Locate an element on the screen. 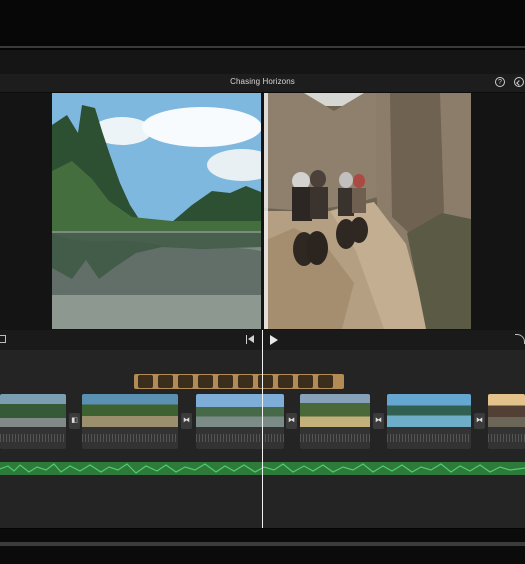 Image resolution: width=525 pixels, height=564 pixels. help-icon: ? is located at coordinates (500, 82).